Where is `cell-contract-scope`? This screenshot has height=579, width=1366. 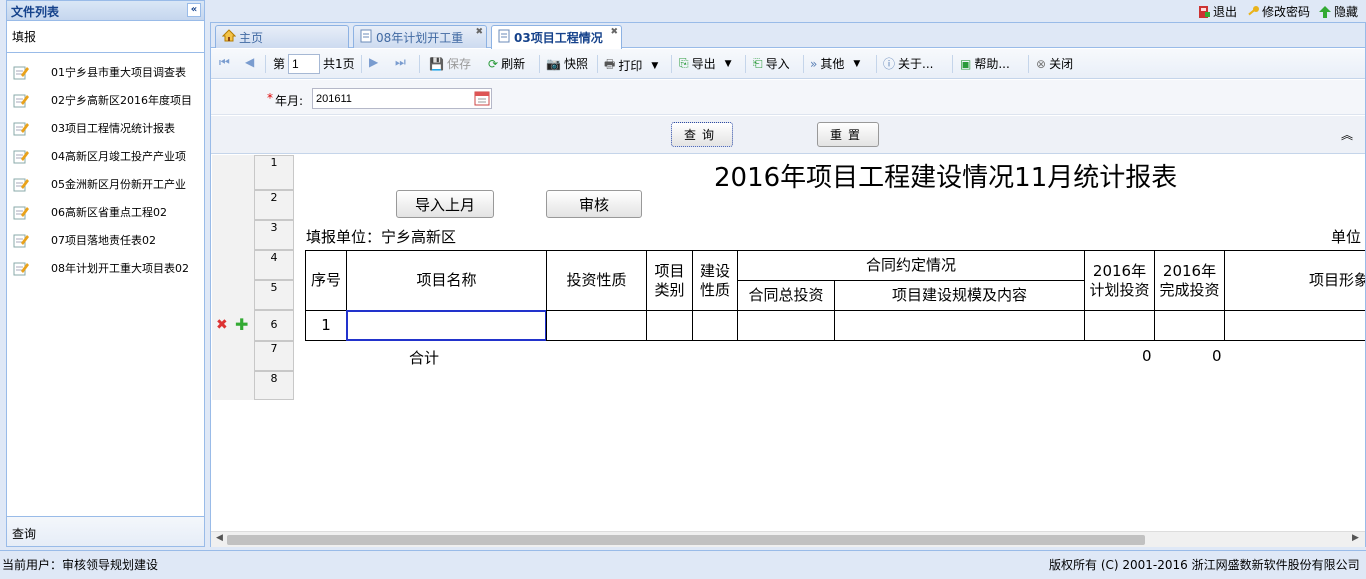
cell-contract-scope is located at coordinates (959, 325).